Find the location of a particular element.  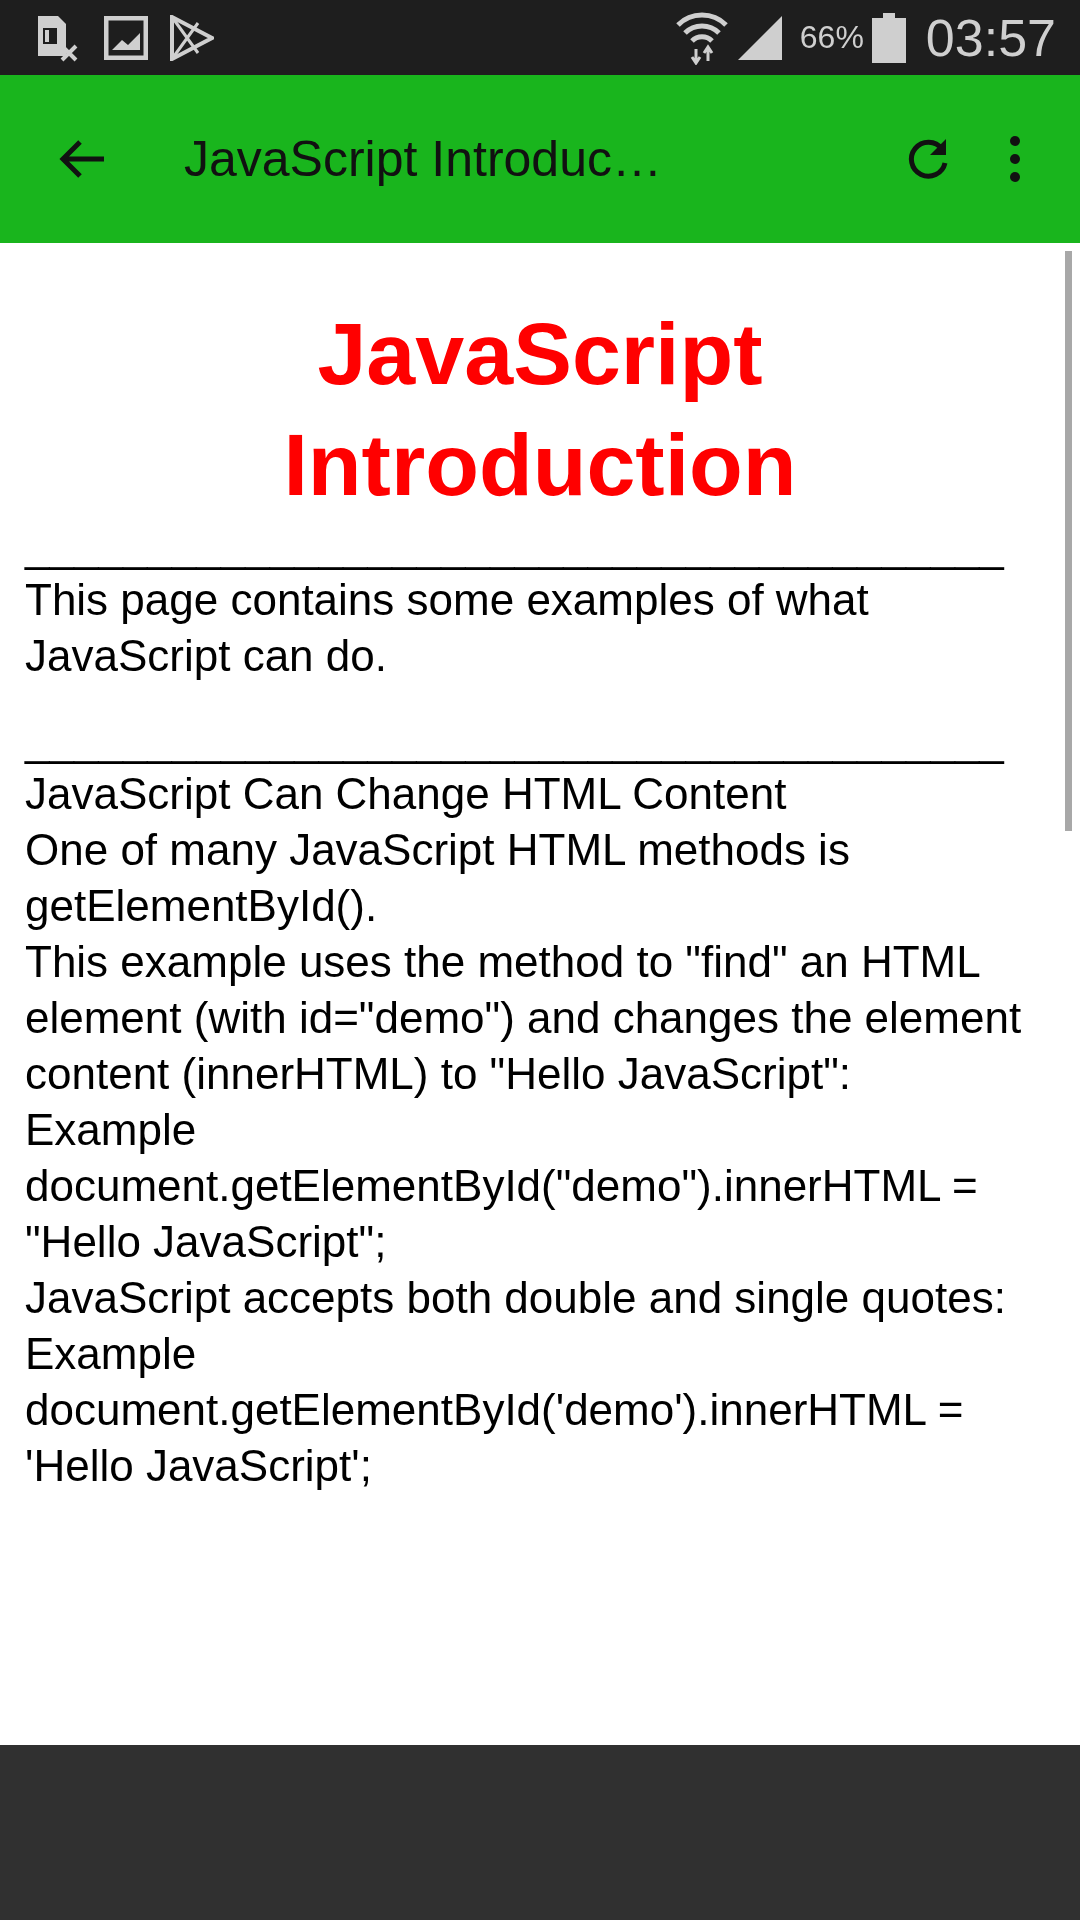

battery-percent: 66% is located at coordinates (831, 37).